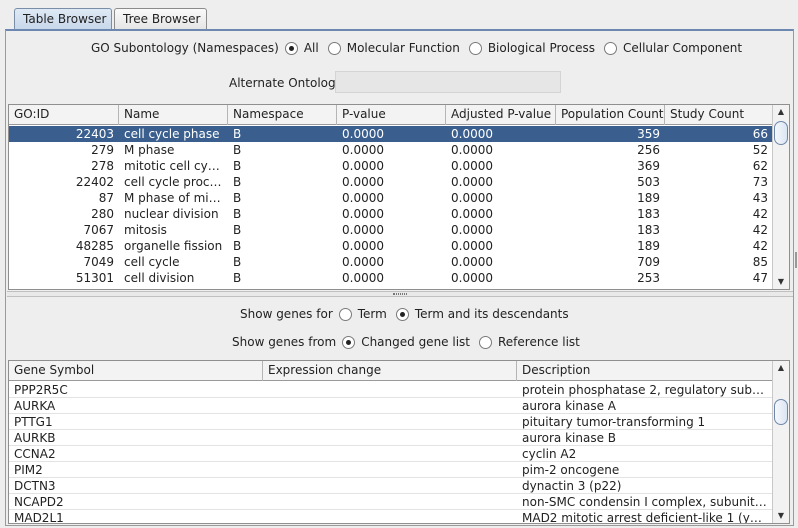 This screenshot has height=528, width=798. What do you see at coordinates (173, 246) in the screenshot?
I see `table-cell: organelle fission` at bounding box center [173, 246].